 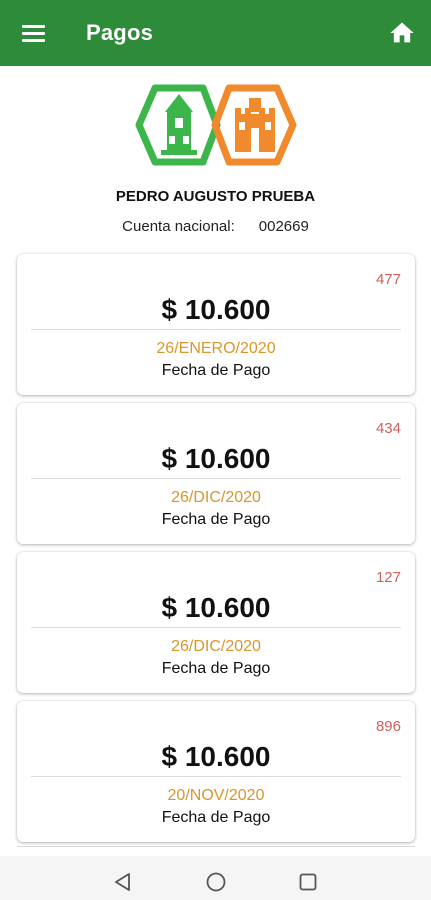 I want to click on payment-card: 896 $ 10.600 20/NOV/2020 Fecha de Pago, so click(x=216, y=771).